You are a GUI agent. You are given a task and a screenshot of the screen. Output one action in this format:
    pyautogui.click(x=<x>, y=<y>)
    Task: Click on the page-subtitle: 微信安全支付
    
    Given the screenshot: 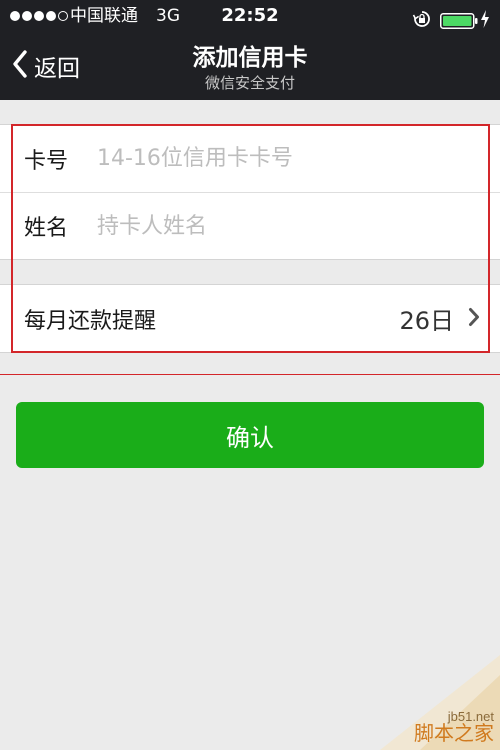 What is the action you would take?
    pyautogui.click(x=249, y=83)
    